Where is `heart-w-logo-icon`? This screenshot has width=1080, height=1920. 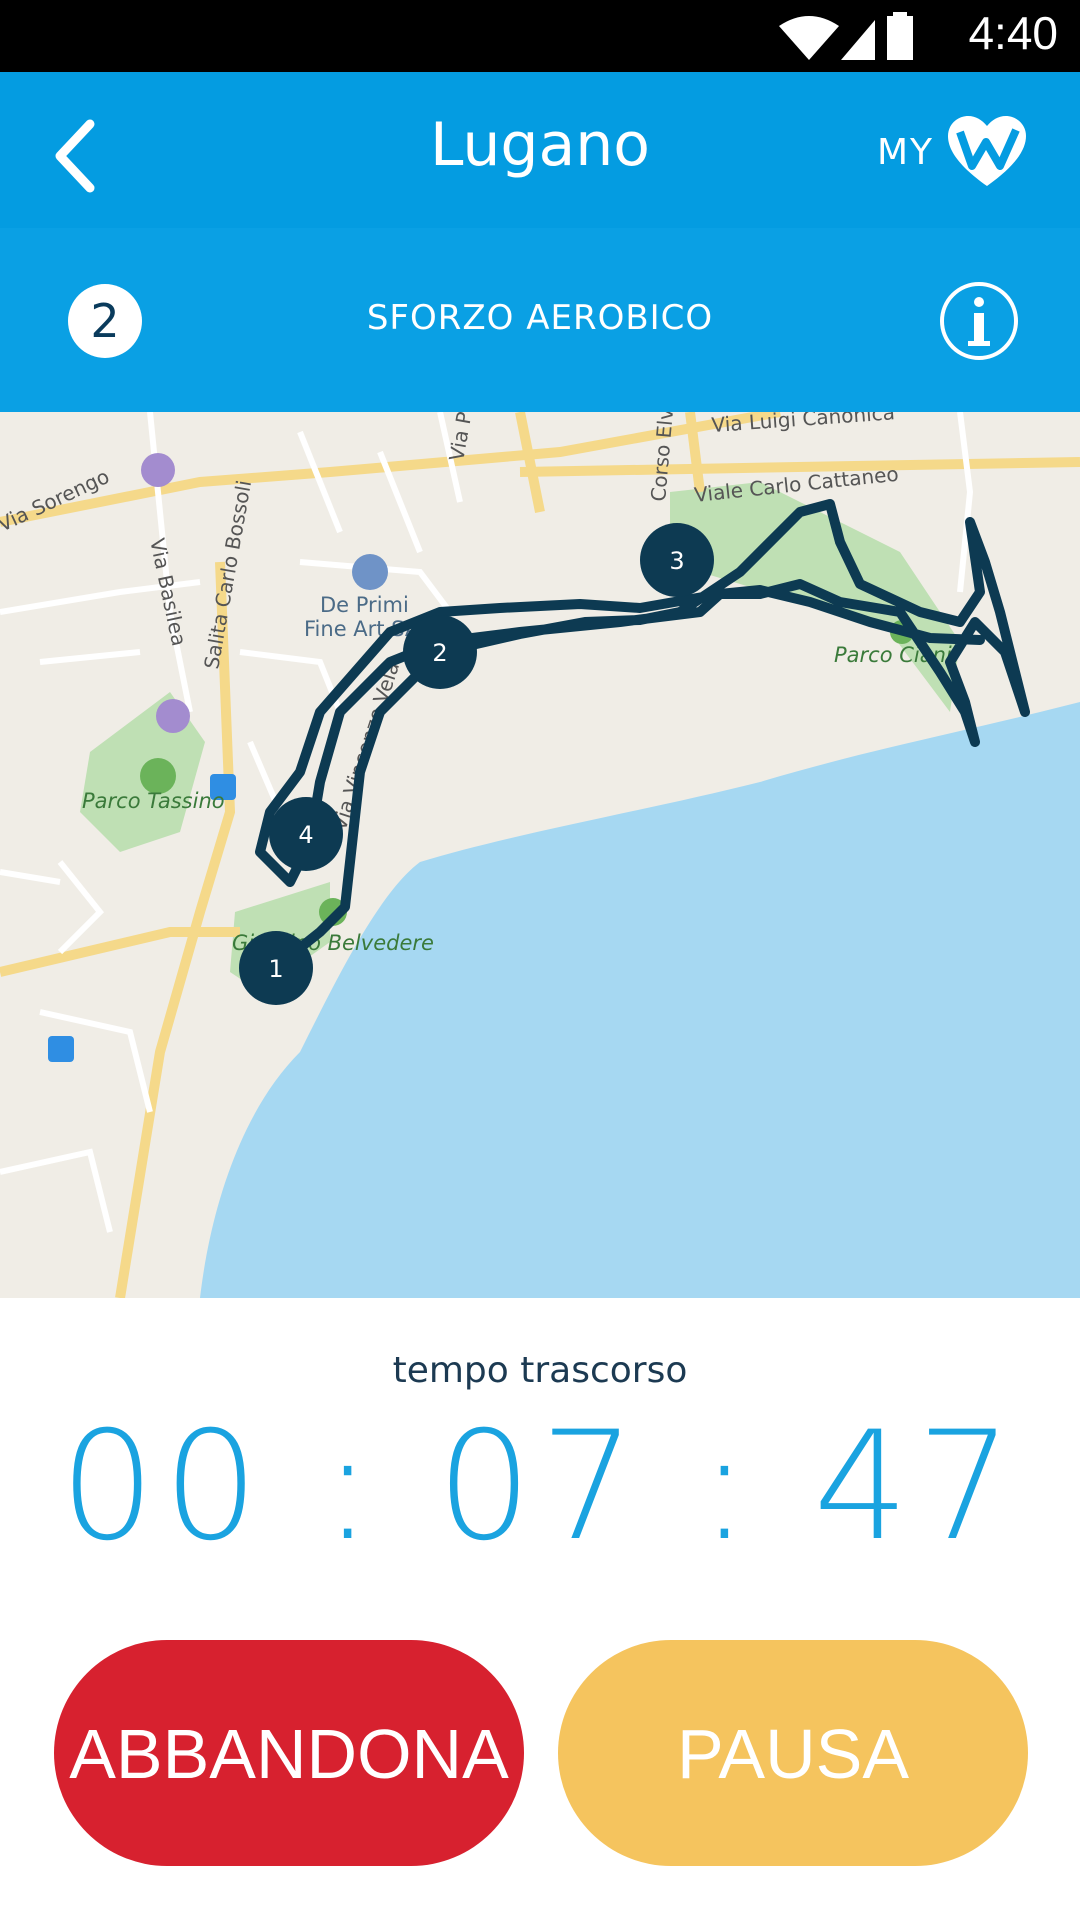 heart-w-logo-icon is located at coordinates (987, 151).